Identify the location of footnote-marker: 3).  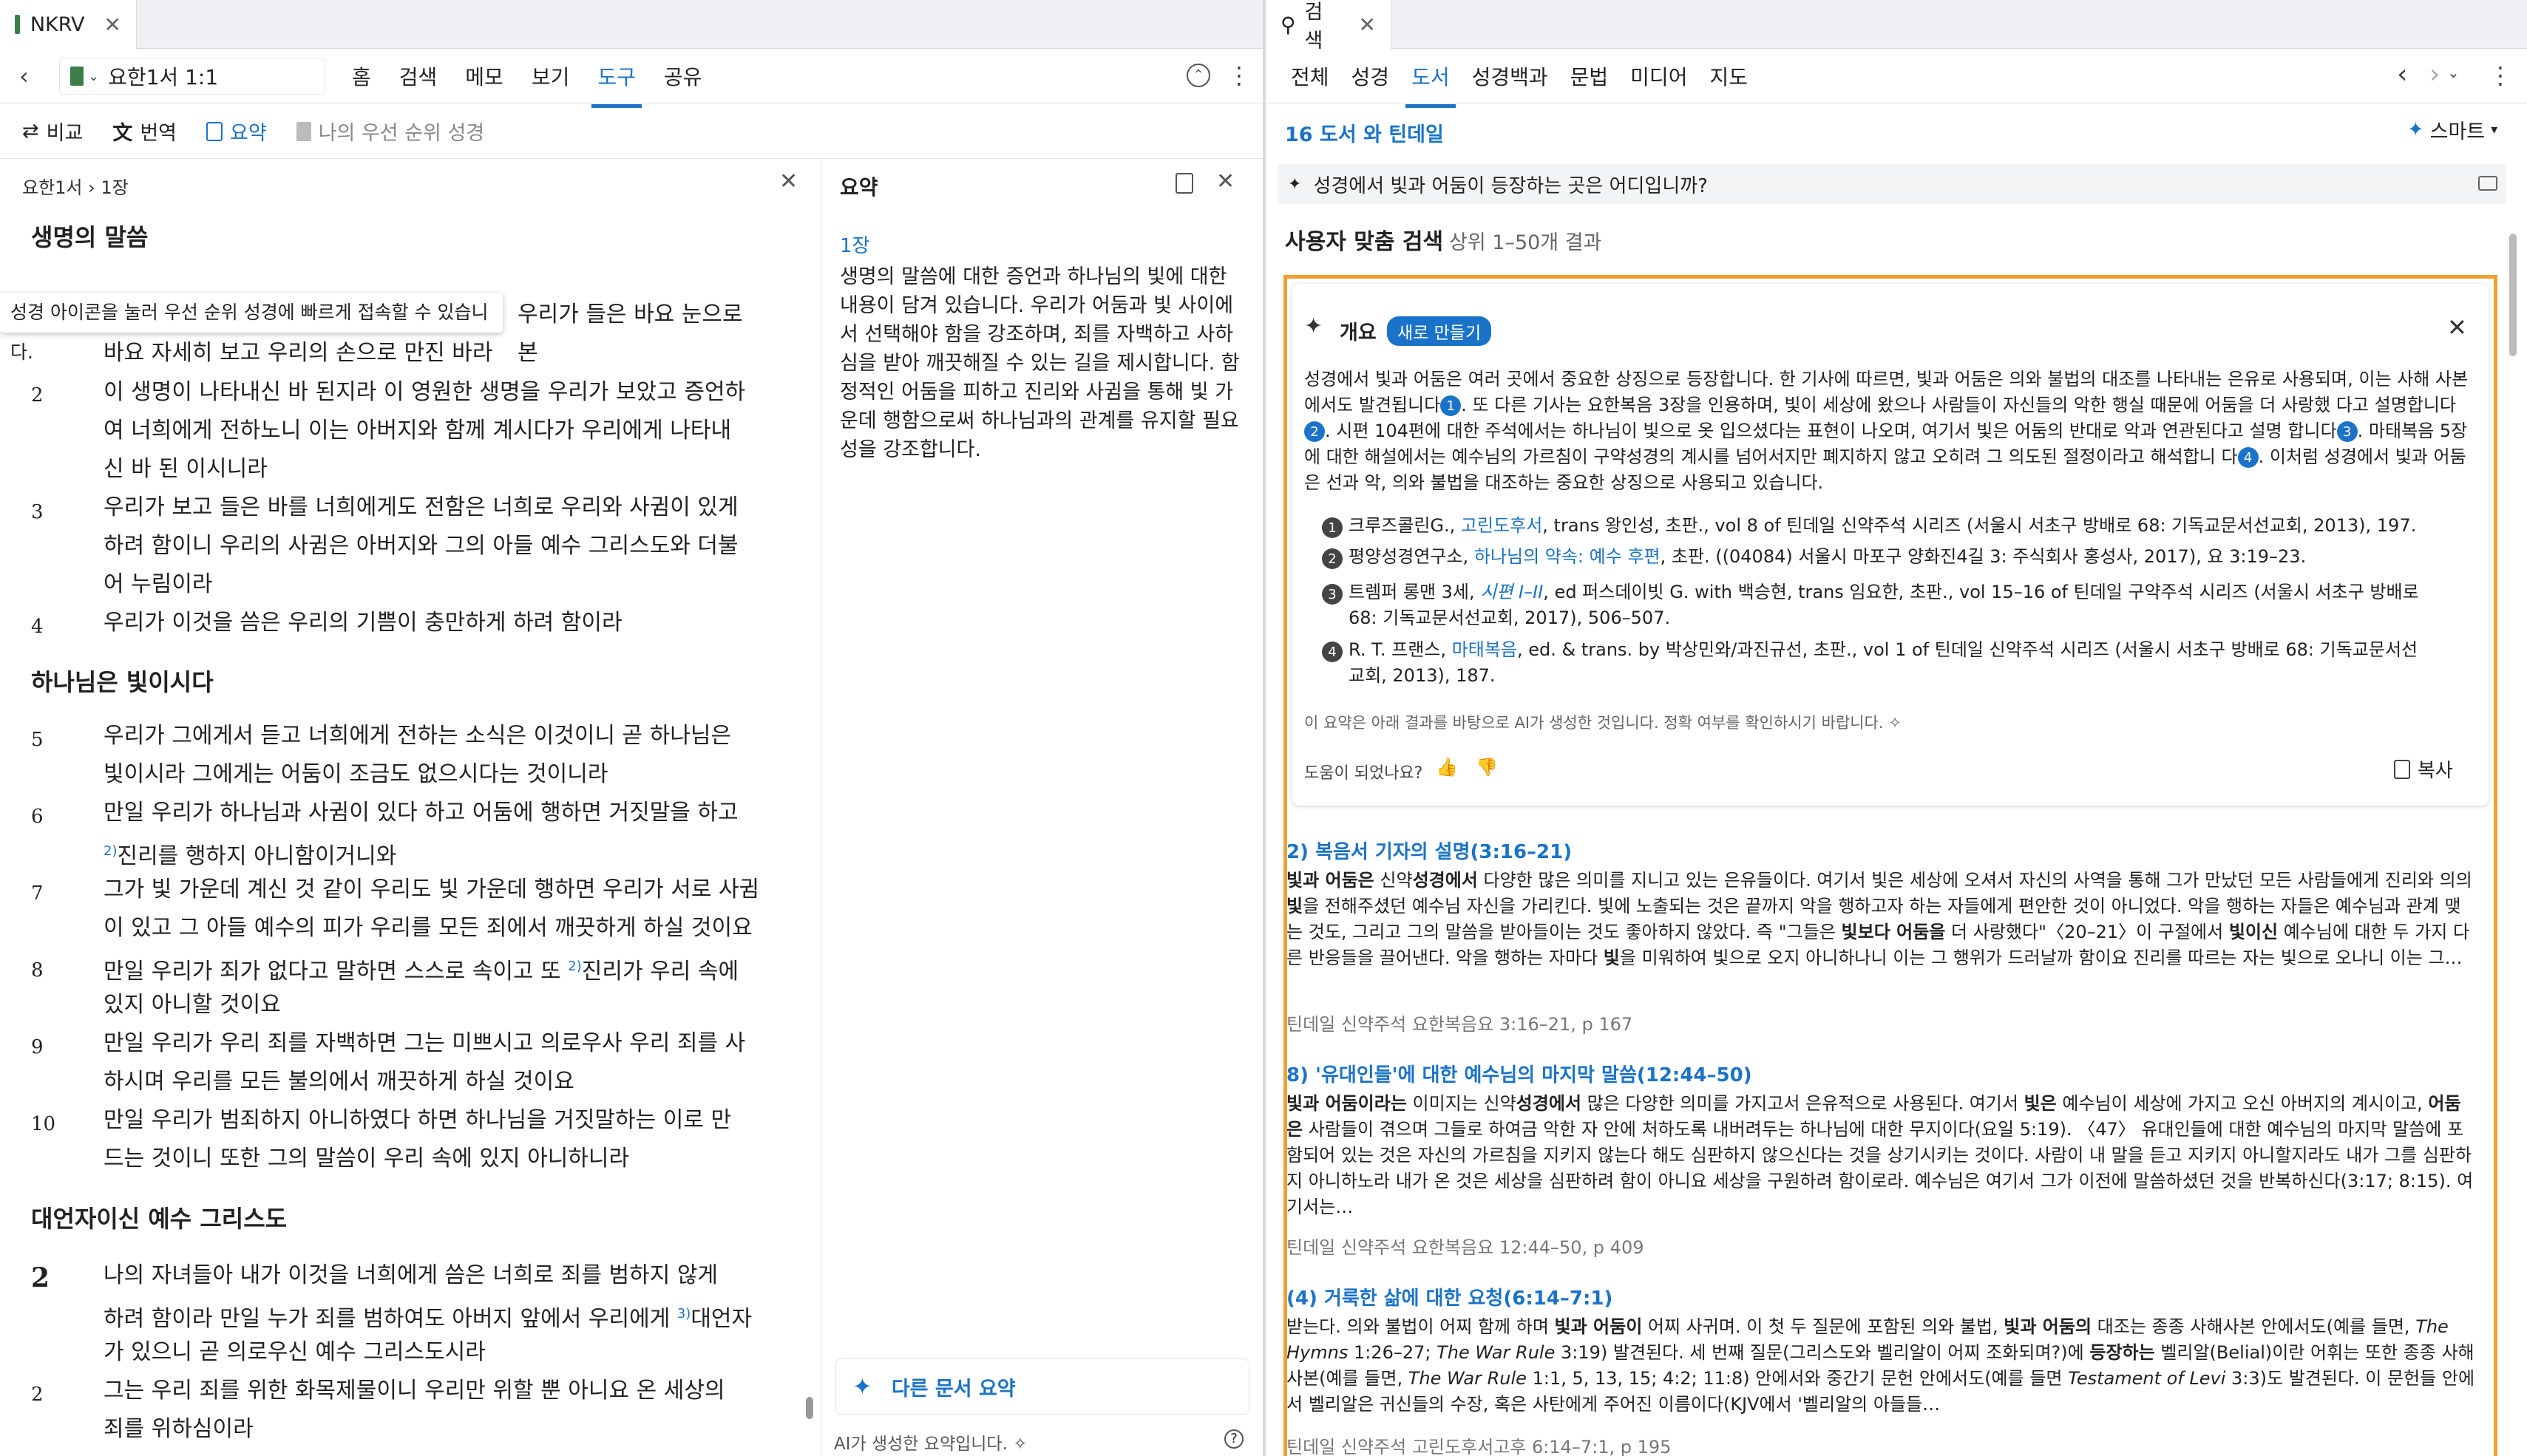
(684, 1313).